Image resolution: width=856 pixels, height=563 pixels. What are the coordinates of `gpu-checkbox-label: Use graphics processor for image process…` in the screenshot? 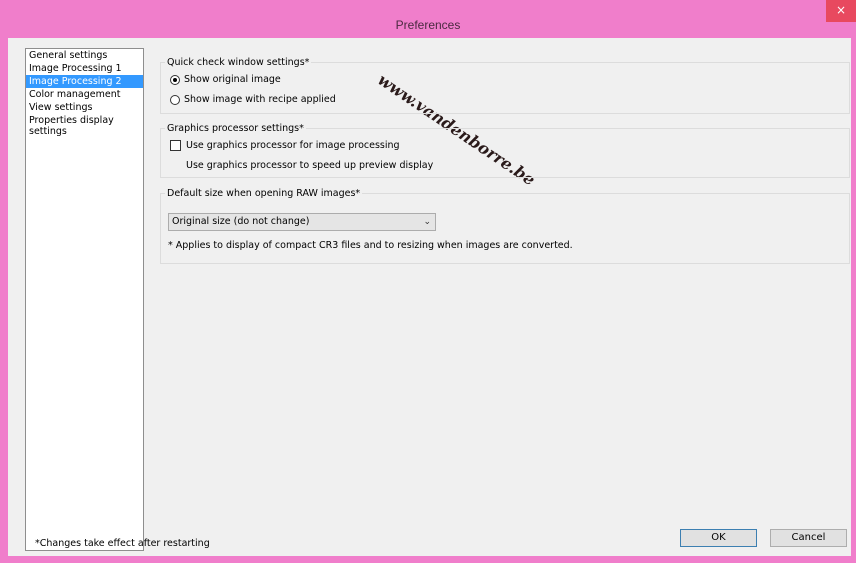 It's located at (293, 145).